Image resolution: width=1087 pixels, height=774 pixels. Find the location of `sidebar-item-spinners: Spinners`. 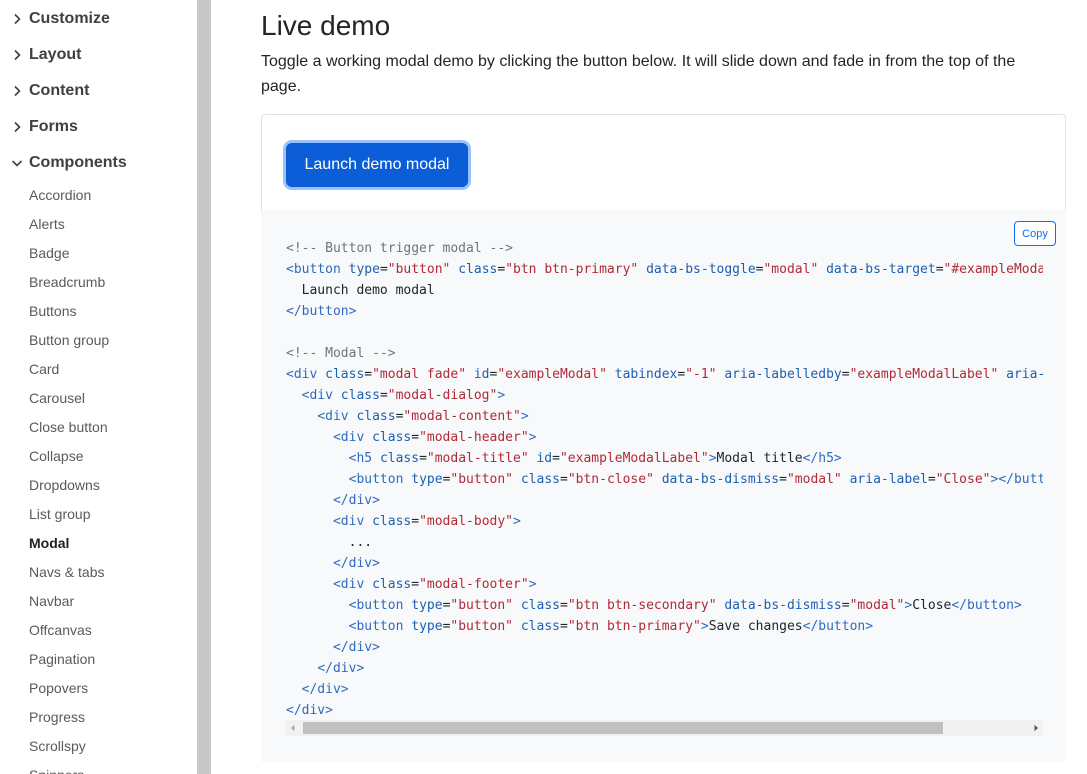

sidebar-item-spinners: Spinners is located at coordinates (56, 770).